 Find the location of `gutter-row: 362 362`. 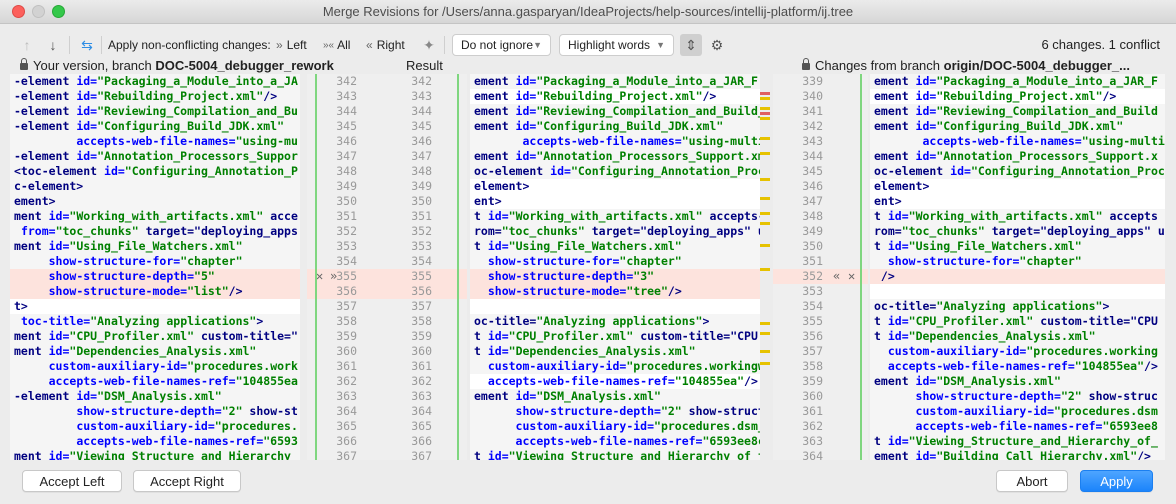

gutter-row: 362 362 is located at coordinates (387, 381).